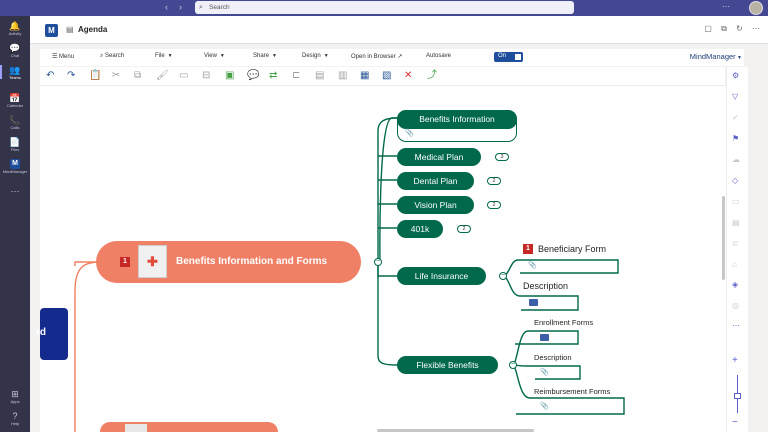 Image resolution: width=768 pixels, height=432 pixels. Describe the element at coordinates (736, 222) in the screenshot. I see `table-icon: ▤` at that location.